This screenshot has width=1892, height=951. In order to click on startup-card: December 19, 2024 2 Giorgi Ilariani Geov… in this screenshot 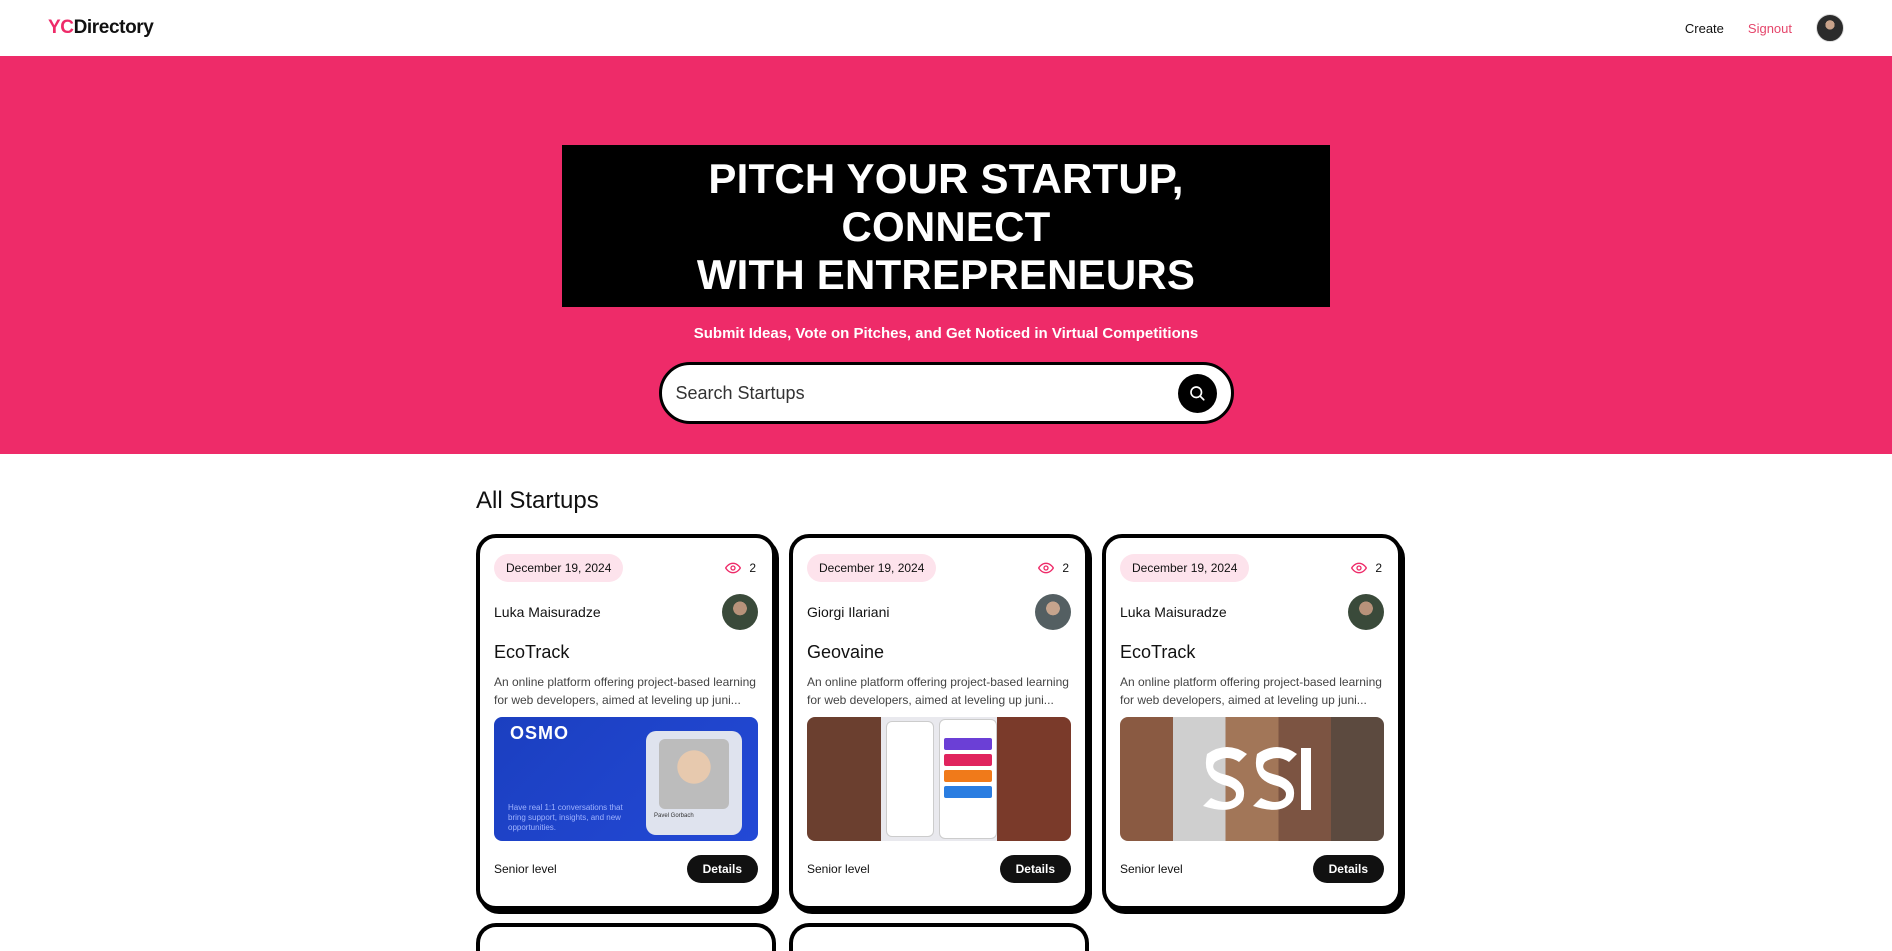, I will do `click(939, 722)`.